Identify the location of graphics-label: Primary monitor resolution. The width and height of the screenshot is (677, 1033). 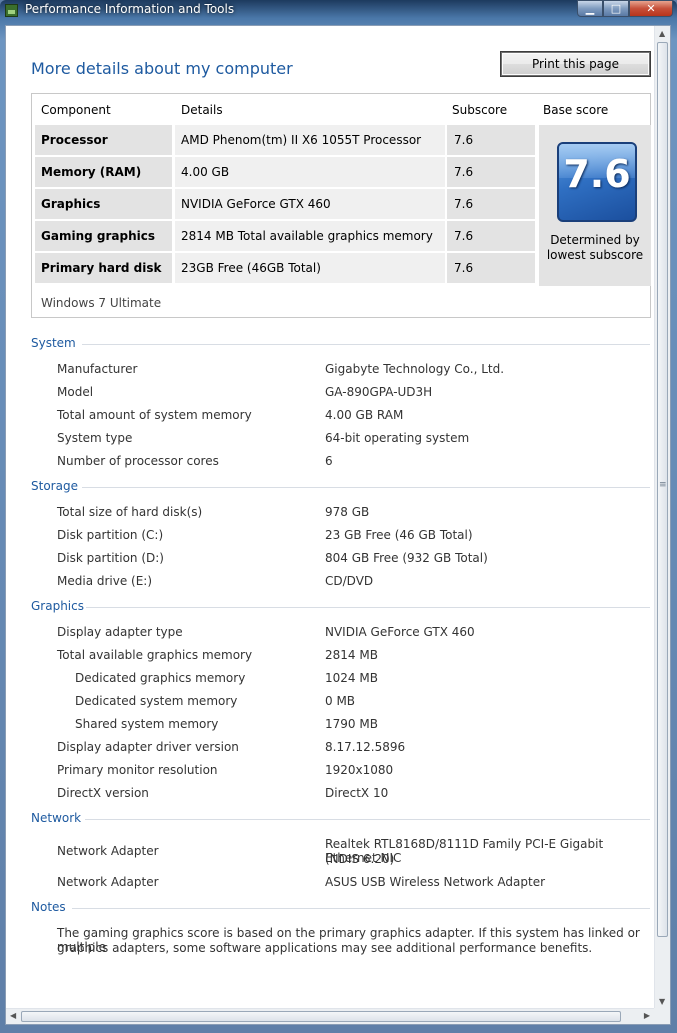
(137, 770).